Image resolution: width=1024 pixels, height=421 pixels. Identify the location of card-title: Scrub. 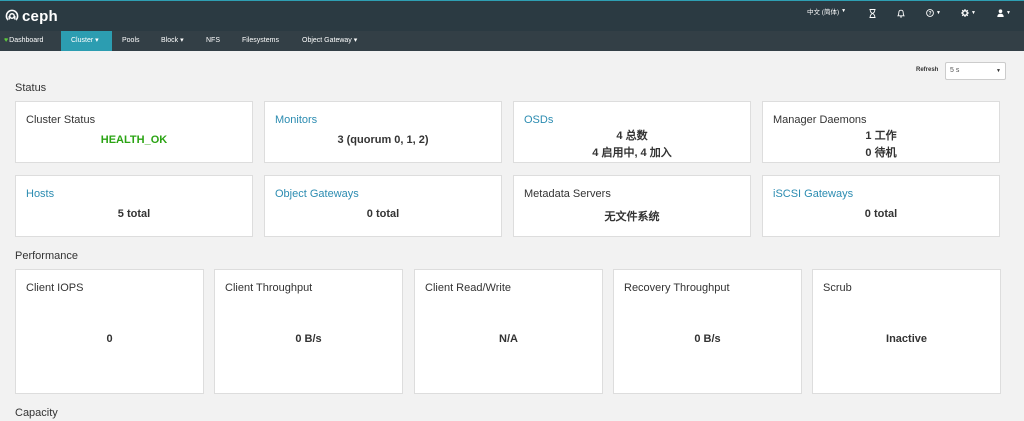
(837, 288).